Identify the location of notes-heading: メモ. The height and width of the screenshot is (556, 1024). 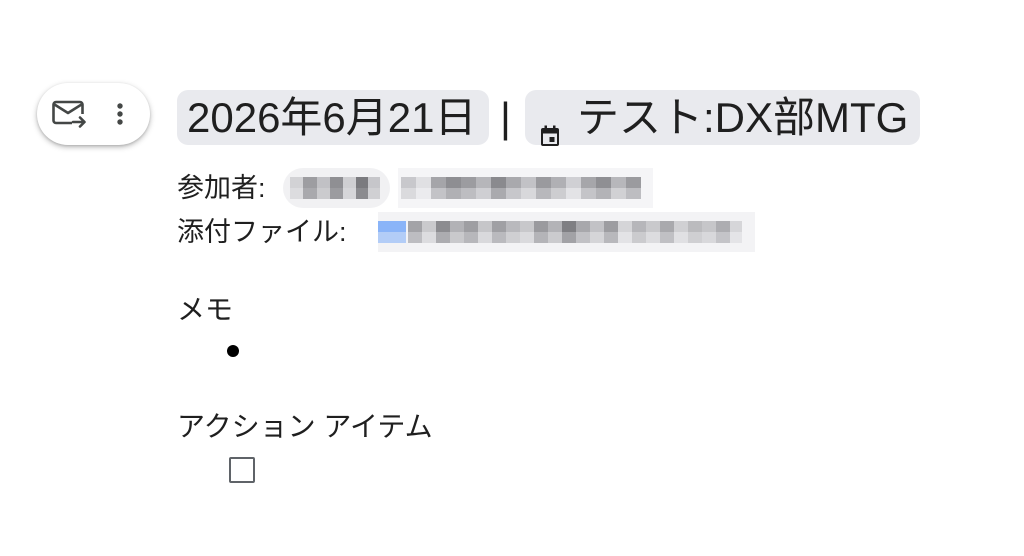
(205, 309).